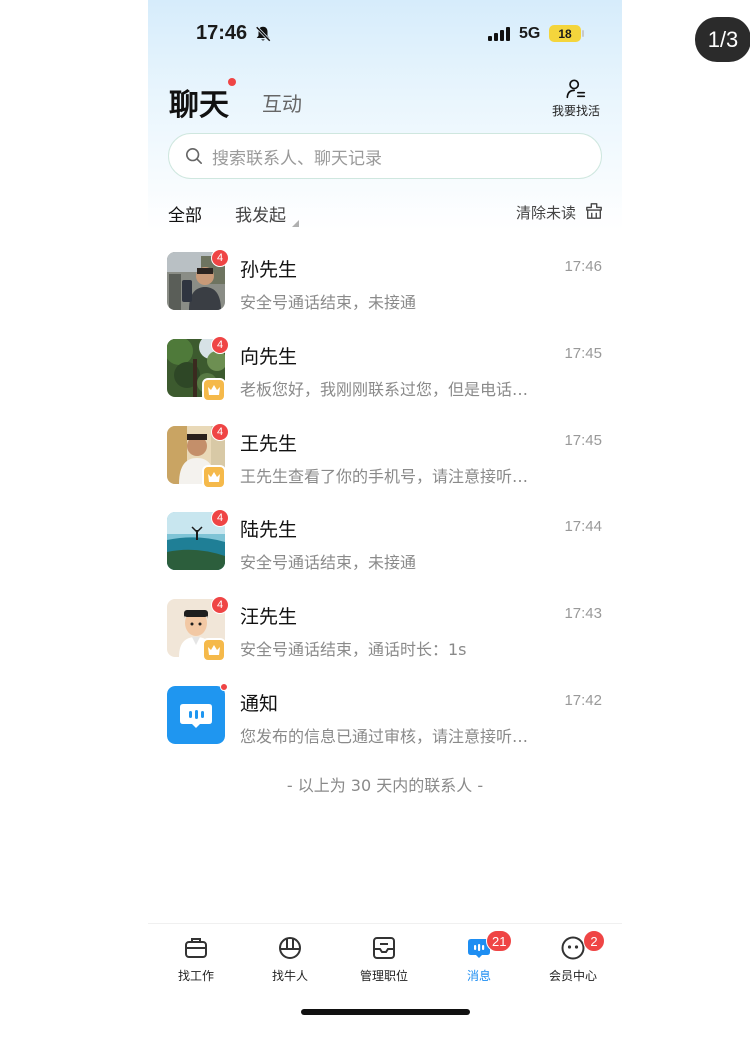 Image resolution: width=750 pixels, height=1043 pixels. What do you see at coordinates (196, 714) in the screenshot?
I see `notification-avatar` at bounding box center [196, 714].